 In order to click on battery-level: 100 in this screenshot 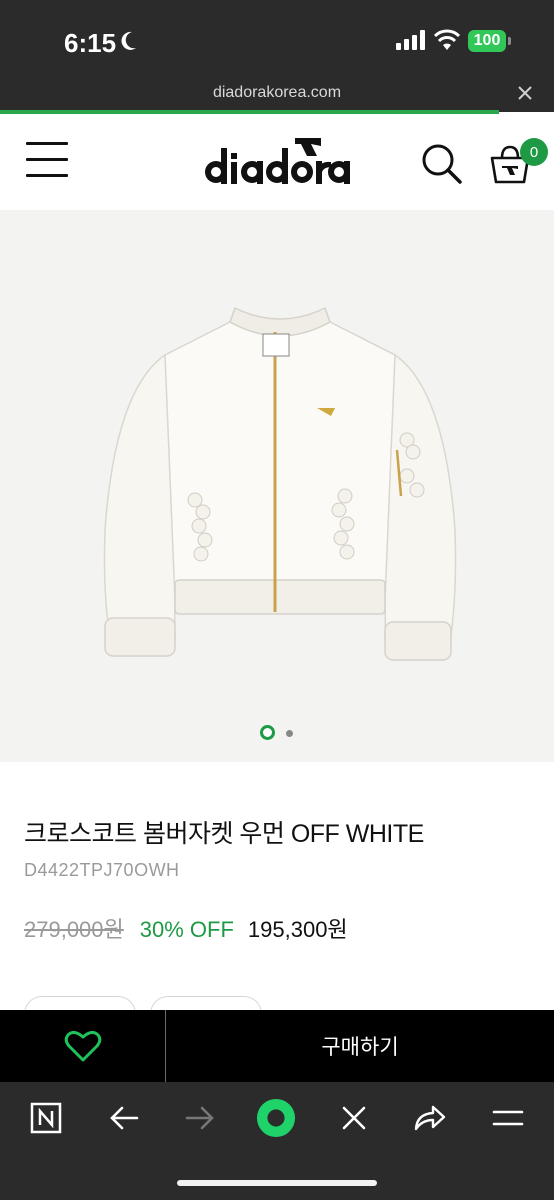, I will do `click(487, 40)`.